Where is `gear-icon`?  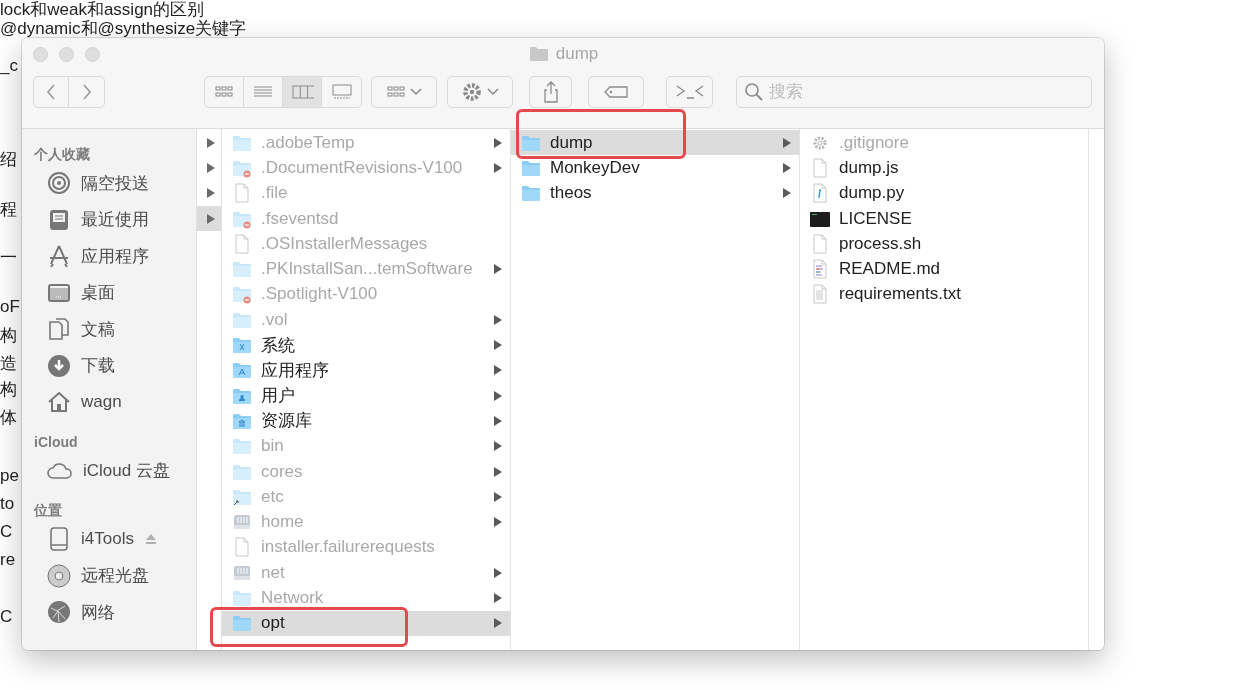
gear-icon is located at coordinates (472, 92).